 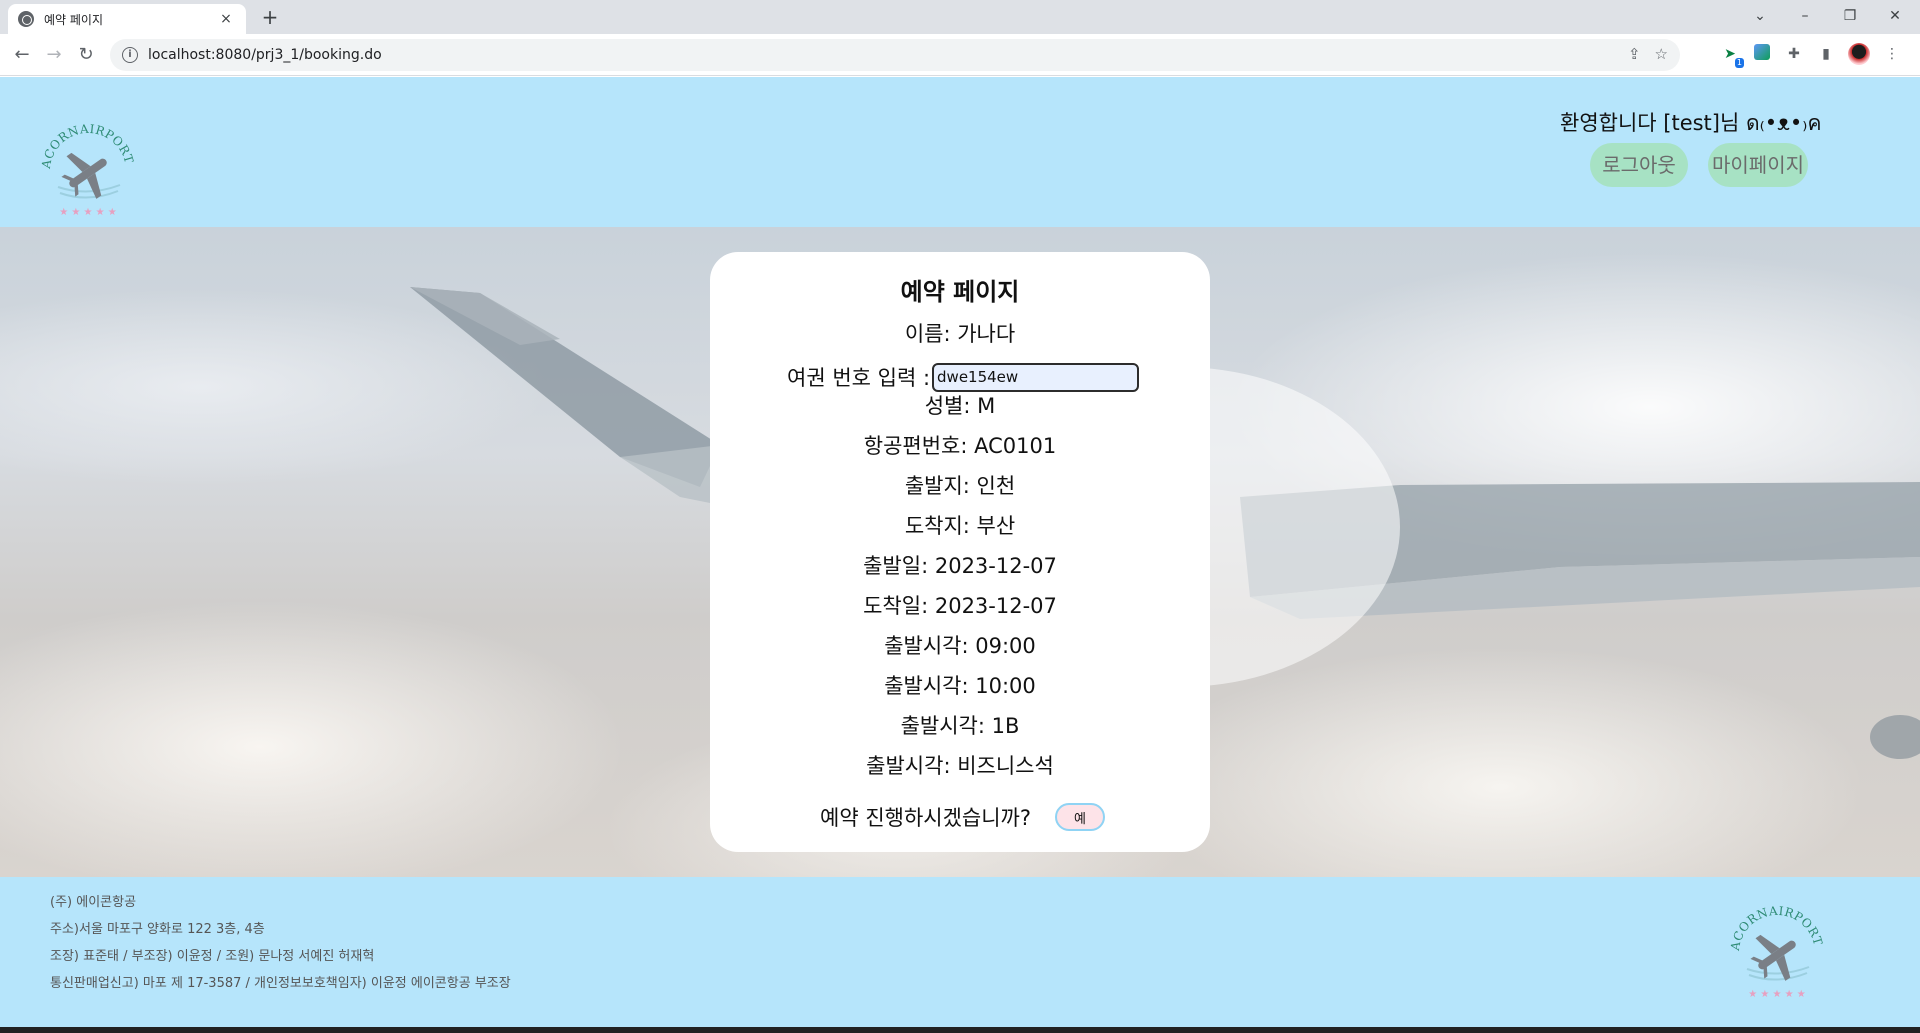 What do you see at coordinates (995, 566) in the screenshot?
I see `departure-date-value: 2023-12-07` at bounding box center [995, 566].